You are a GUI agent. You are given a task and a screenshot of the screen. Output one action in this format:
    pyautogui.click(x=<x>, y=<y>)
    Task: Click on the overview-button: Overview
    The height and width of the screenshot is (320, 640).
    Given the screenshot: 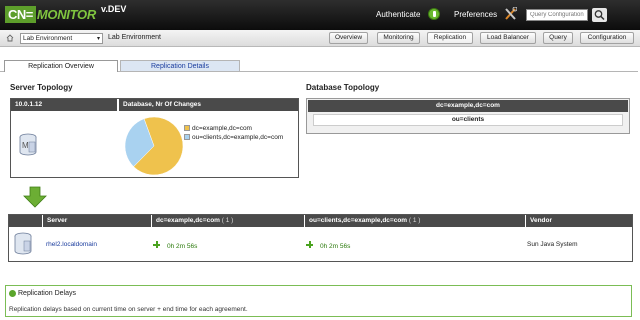 What is the action you would take?
    pyautogui.click(x=348, y=38)
    